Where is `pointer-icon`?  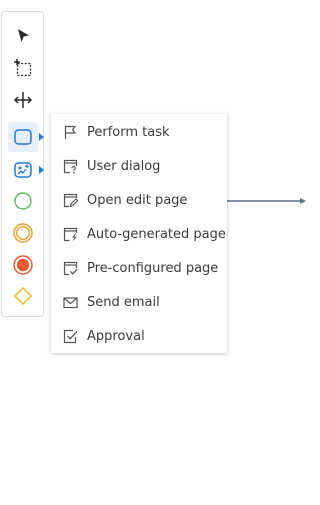
pointer-icon is located at coordinates (23, 35).